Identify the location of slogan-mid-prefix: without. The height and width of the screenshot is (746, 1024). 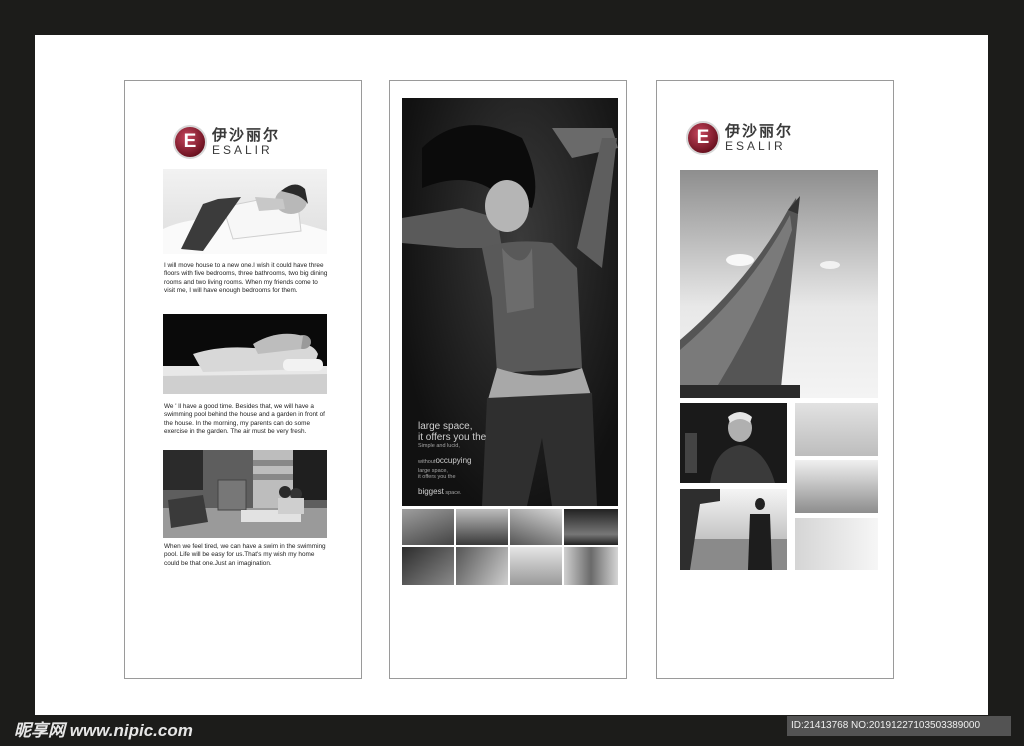
(427, 461).